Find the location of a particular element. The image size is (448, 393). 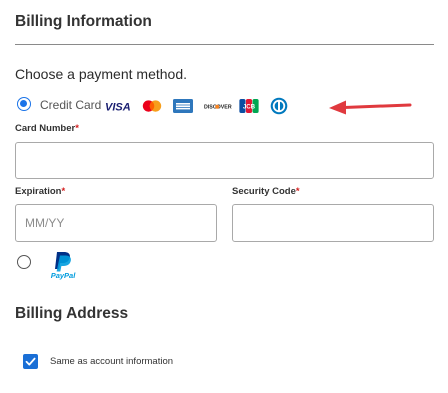

discover-icon: DISCOVER is located at coordinates (218, 108).